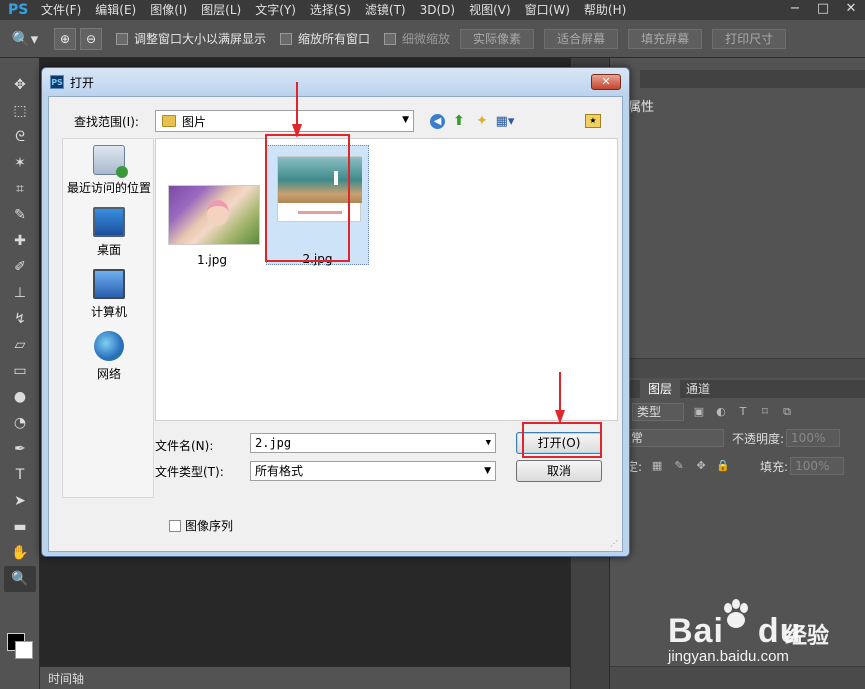  I want to click on filename-input: 2.jpg ▼, so click(373, 443).